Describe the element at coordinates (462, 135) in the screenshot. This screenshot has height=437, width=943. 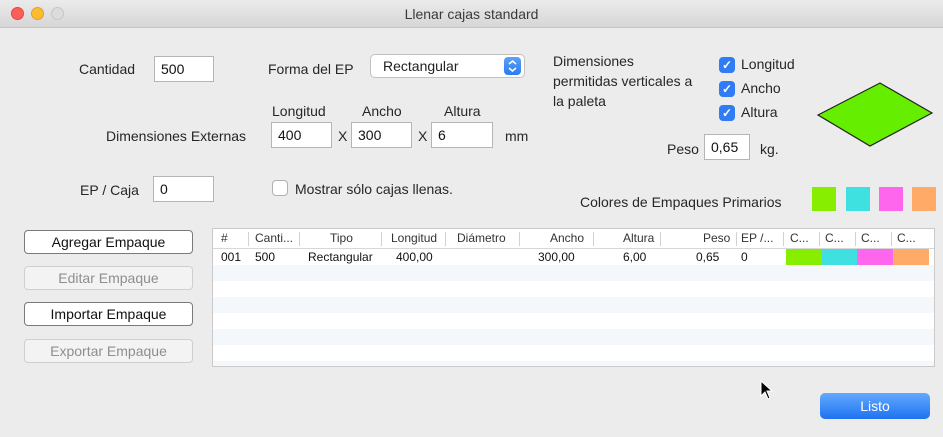
I see `altura-input: 6` at that location.